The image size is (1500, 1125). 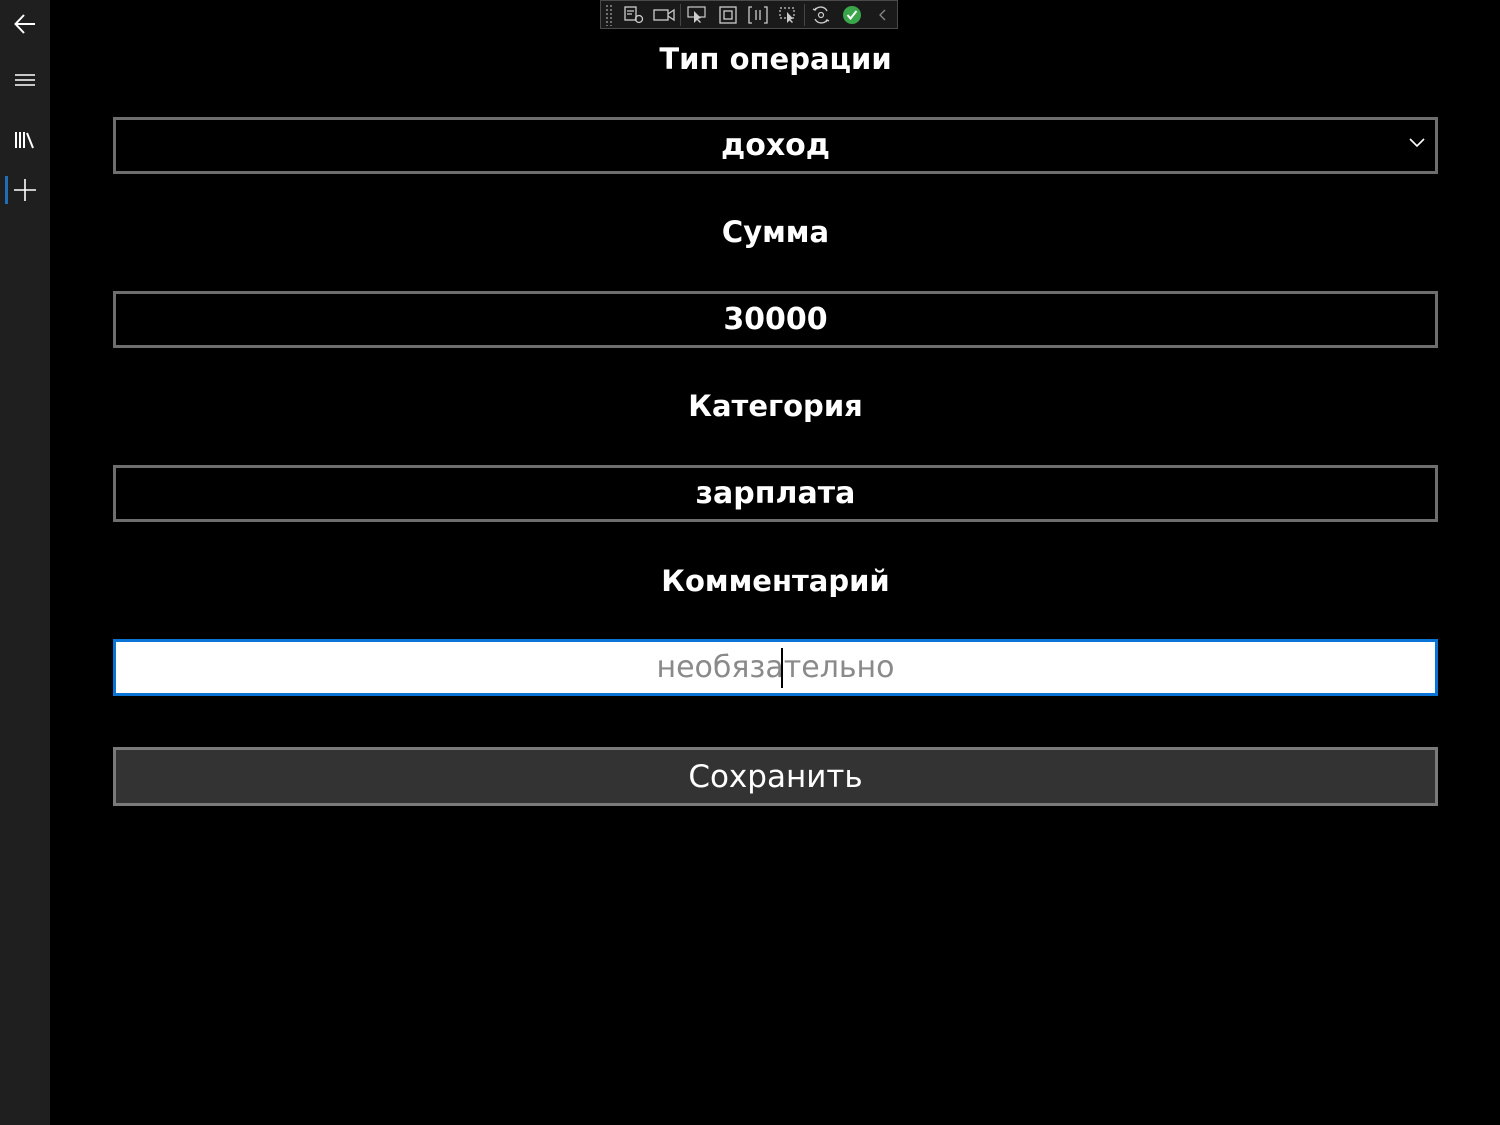 I want to click on select-element-icon, so click(x=697, y=14).